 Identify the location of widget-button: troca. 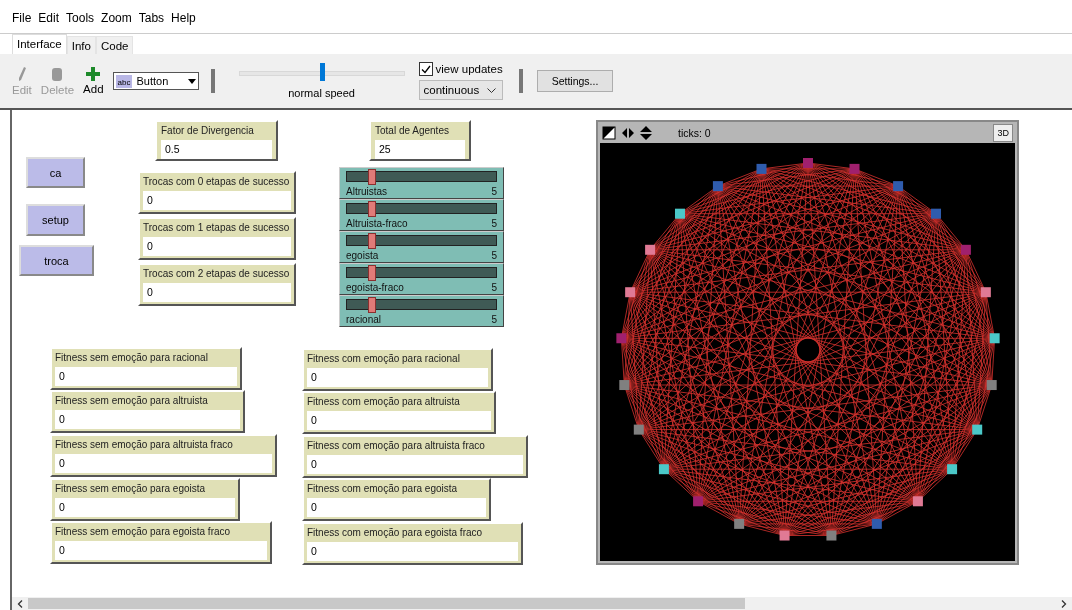
(56, 260).